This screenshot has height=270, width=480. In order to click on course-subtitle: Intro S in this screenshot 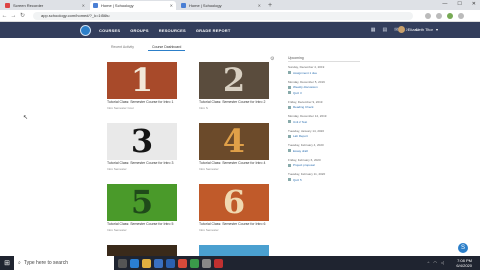, I will do `click(203, 107)`.